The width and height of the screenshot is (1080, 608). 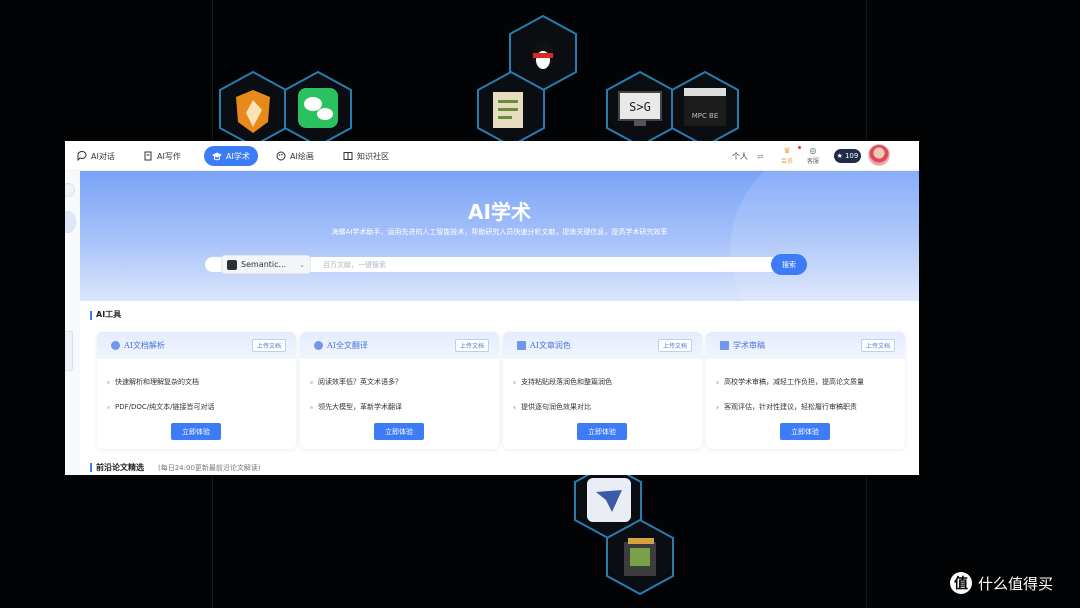 What do you see at coordinates (82, 156) in the screenshot?
I see `chat-bubble-icon` at bounding box center [82, 156].